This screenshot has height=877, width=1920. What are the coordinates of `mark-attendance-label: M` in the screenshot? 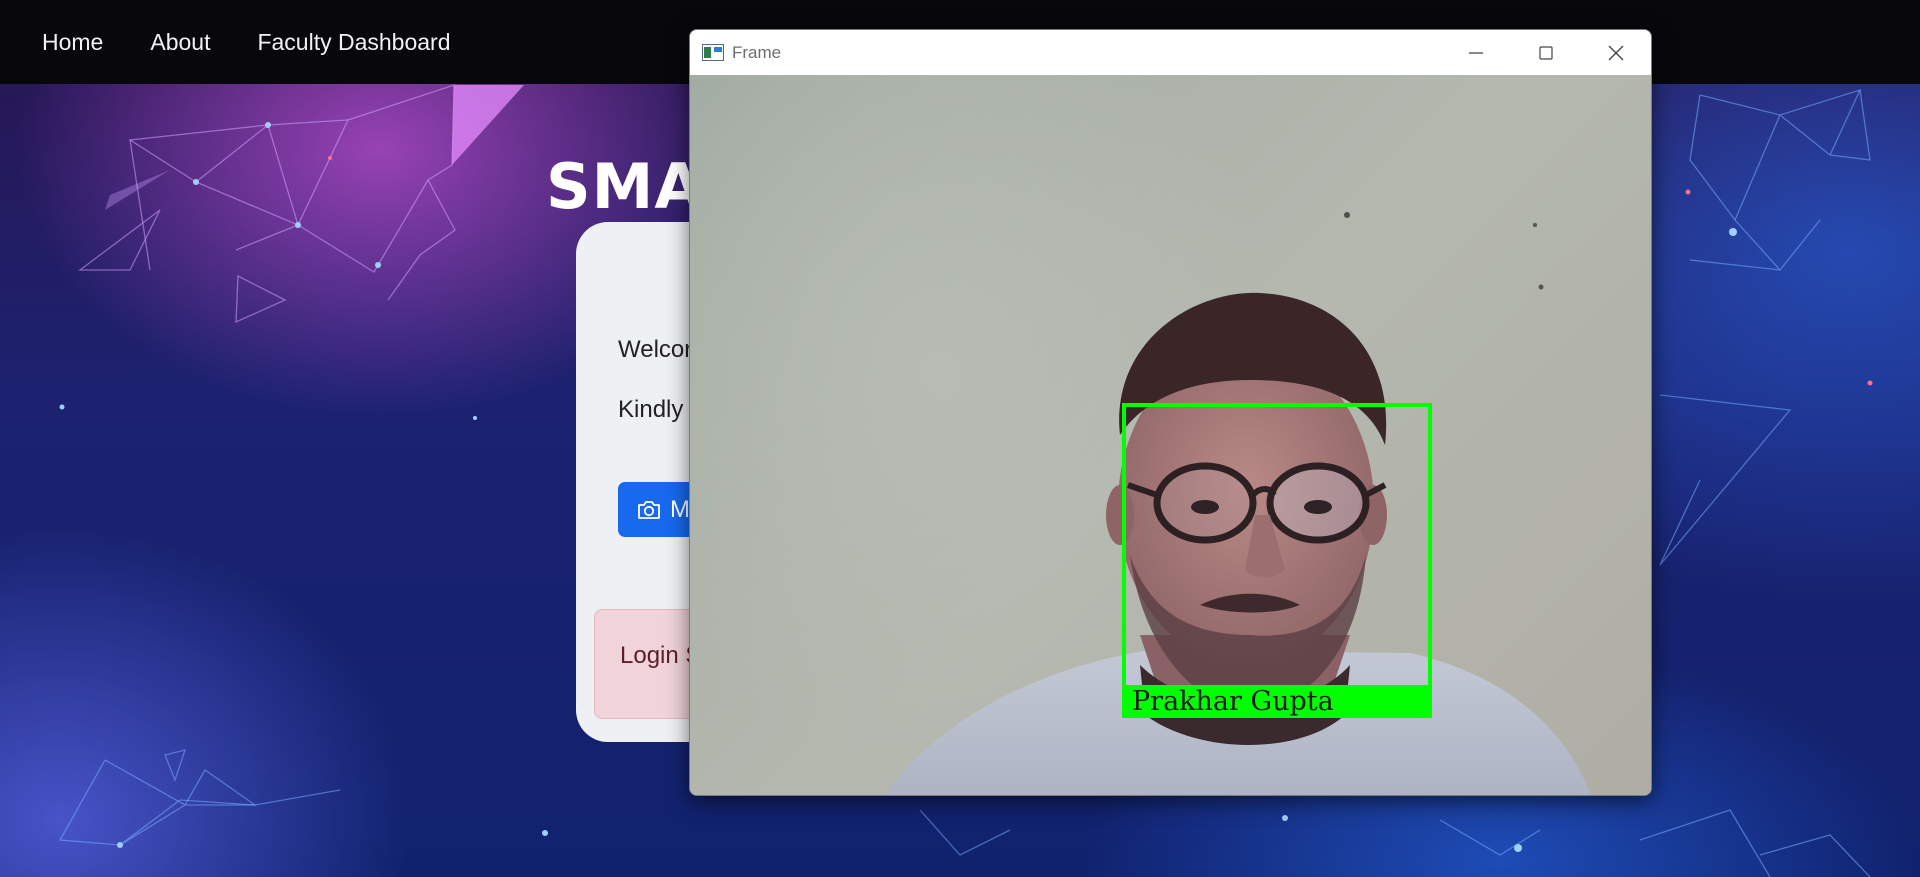 It's located at (680, 509).